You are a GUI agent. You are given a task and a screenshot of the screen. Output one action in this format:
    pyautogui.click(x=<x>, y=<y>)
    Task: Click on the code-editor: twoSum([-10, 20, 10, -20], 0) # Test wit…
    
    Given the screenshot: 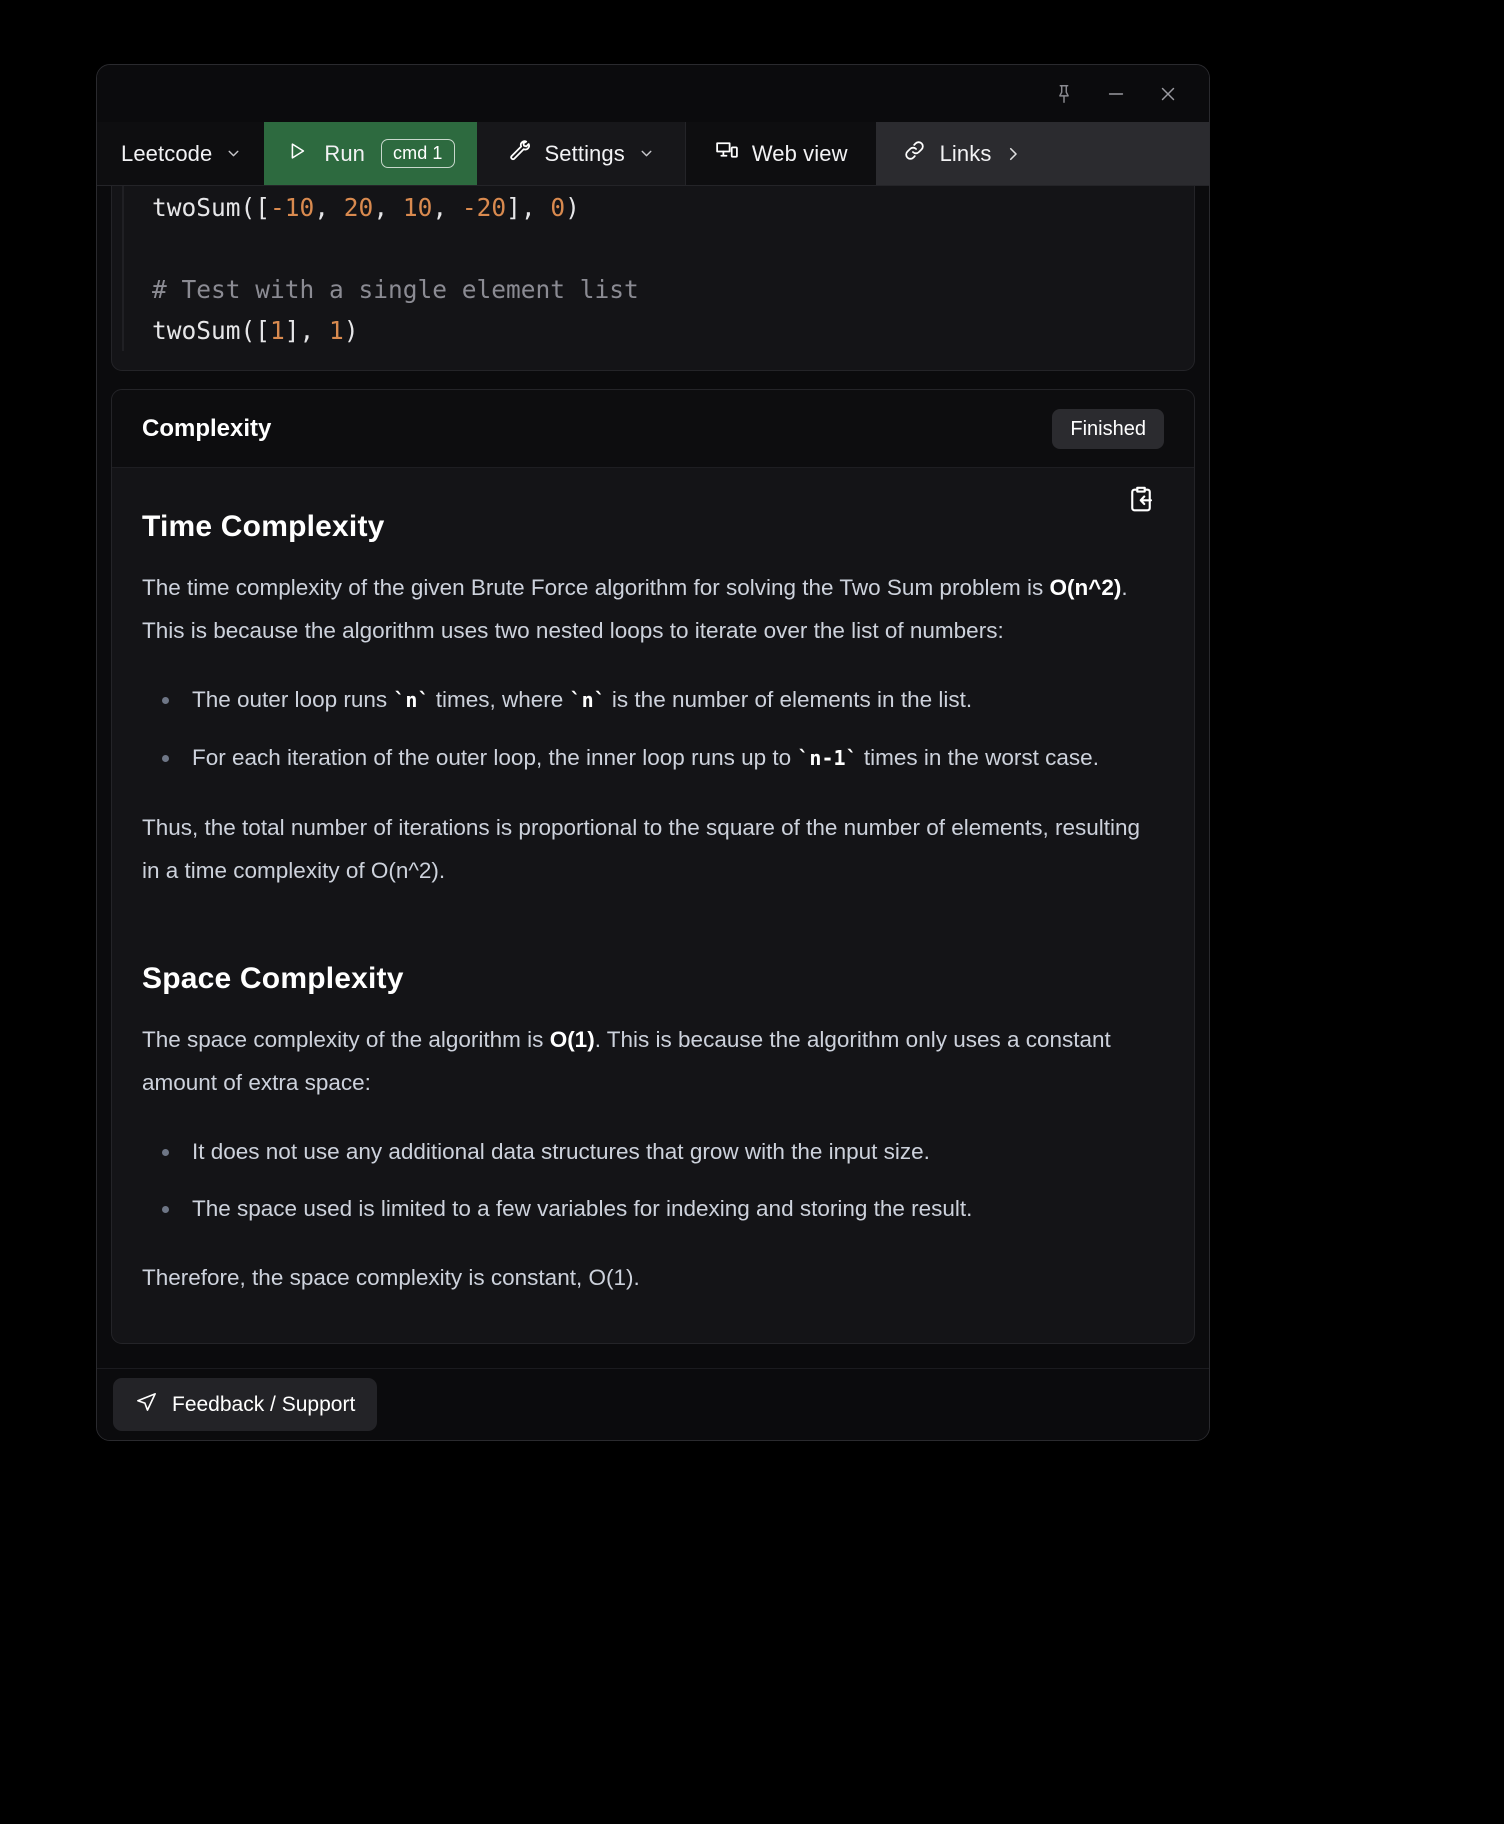 What is the action you would take?
    pyautogui.click(x=653, y=278)
    